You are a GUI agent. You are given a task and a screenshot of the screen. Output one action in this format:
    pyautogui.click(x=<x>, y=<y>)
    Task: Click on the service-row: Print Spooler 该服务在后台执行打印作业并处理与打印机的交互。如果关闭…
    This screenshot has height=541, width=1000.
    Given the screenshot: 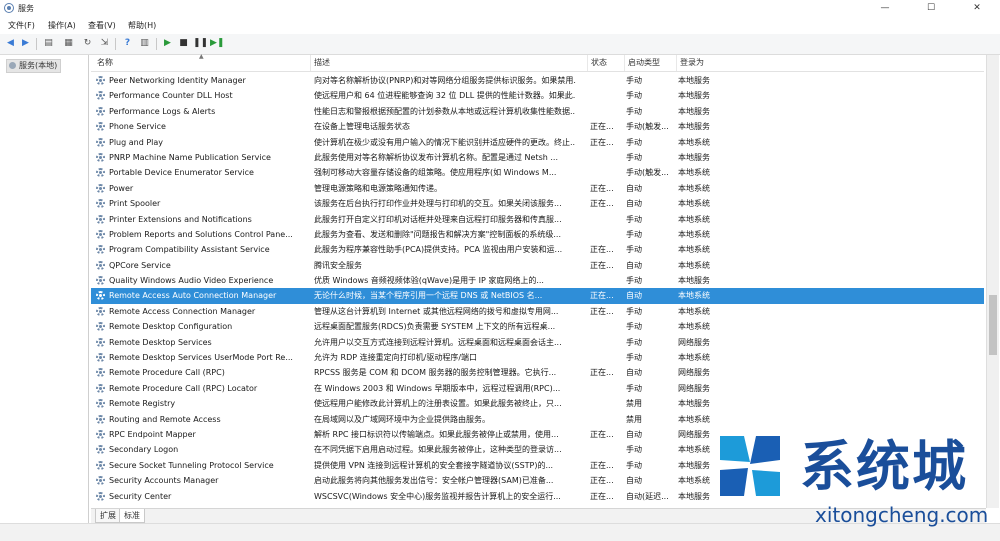 What is the action you would take?
    pyautogui.click(x=537, y=203)
    